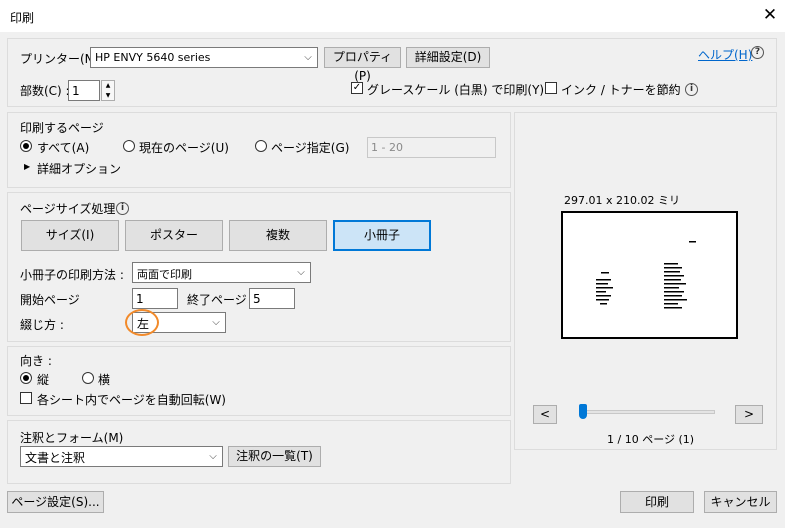 This screenshot has height=528, width=785. I want to click on radio-current-label: 現在のページ(U), so click(184, 148).